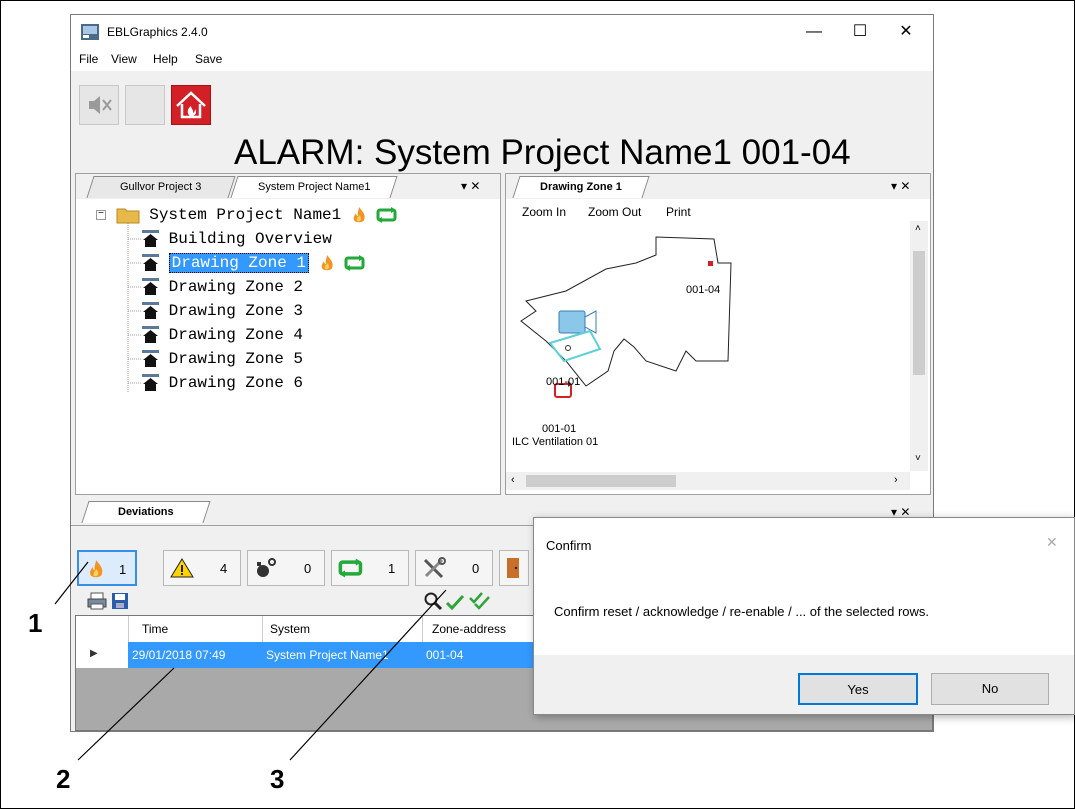 This screenshot has height=809, width=1075. Describe the element at coordinates (250, 661) in the screenshot. I see `callout-lines` at that location.